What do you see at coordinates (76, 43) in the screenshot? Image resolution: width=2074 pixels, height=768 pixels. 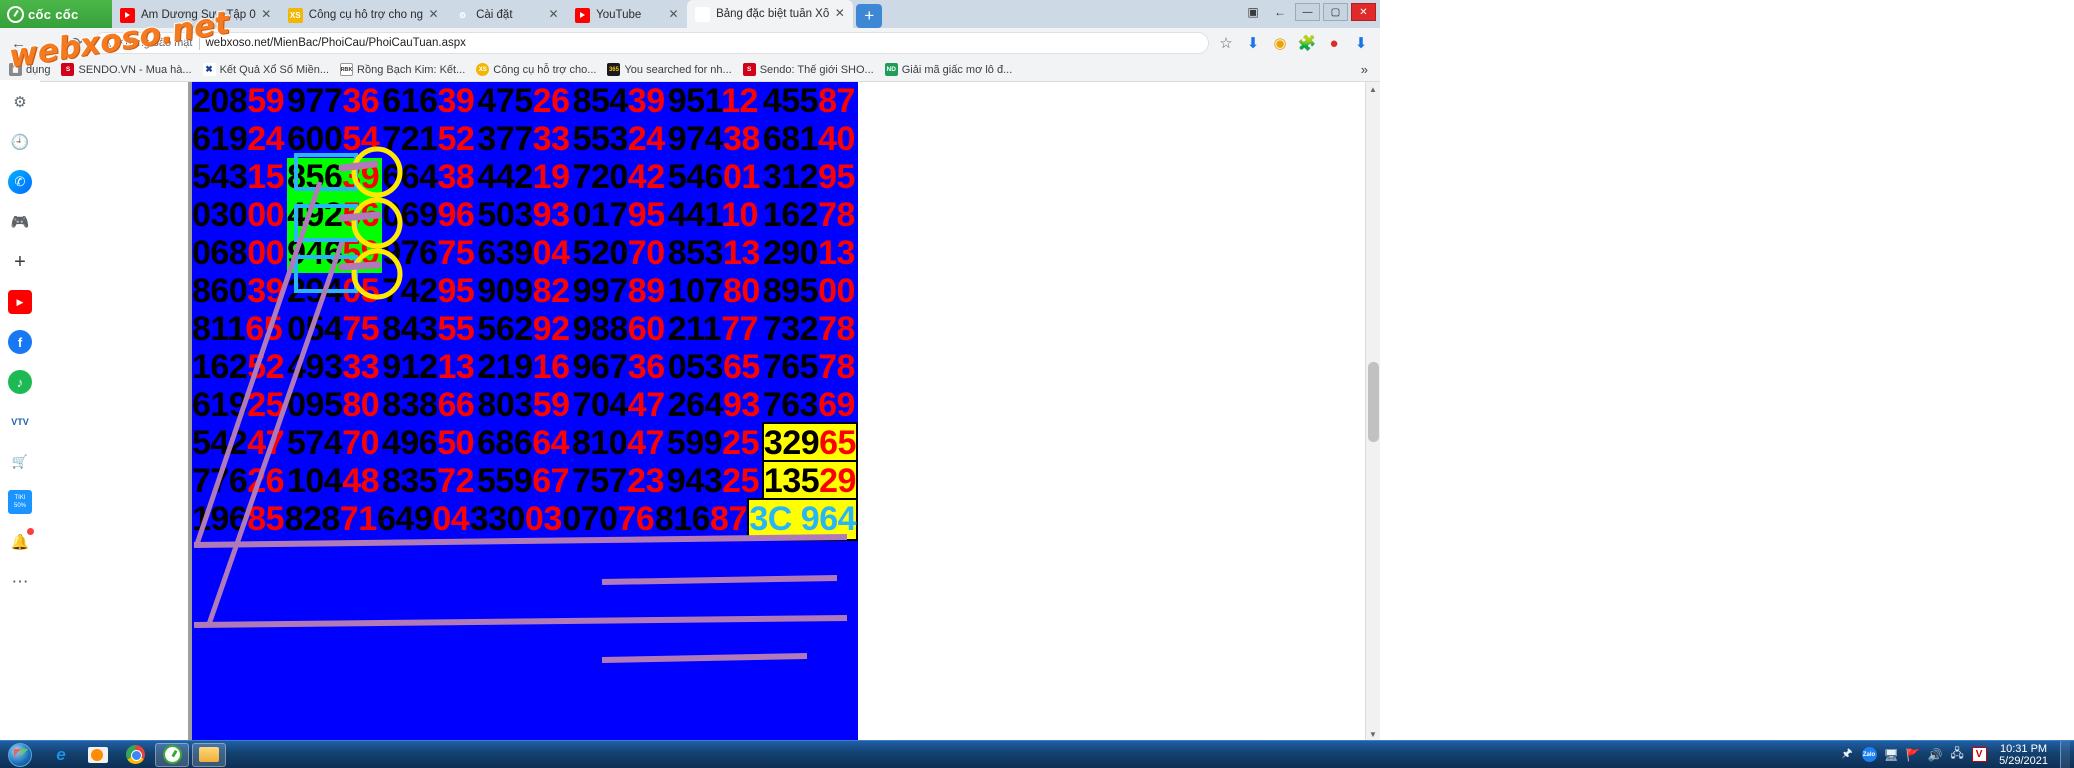 I see `reload-icon: ⟳` at bounding box center [76, 43].